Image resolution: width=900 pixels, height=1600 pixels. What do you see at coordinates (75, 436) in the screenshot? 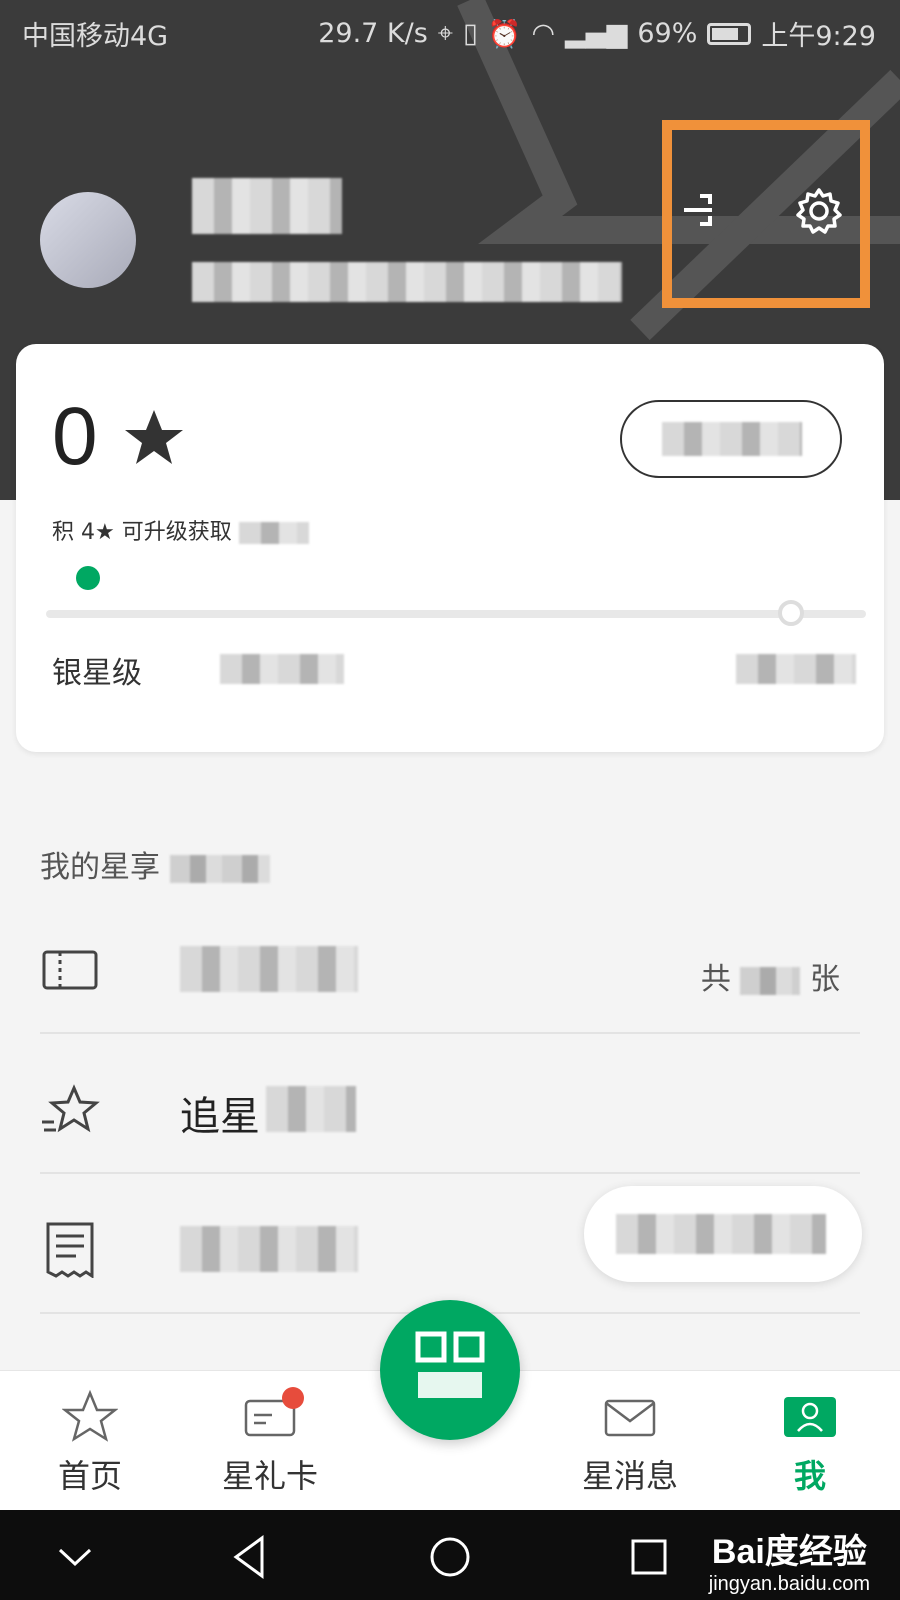
I see `stars-count: 0` at bounding box center [75, 436].